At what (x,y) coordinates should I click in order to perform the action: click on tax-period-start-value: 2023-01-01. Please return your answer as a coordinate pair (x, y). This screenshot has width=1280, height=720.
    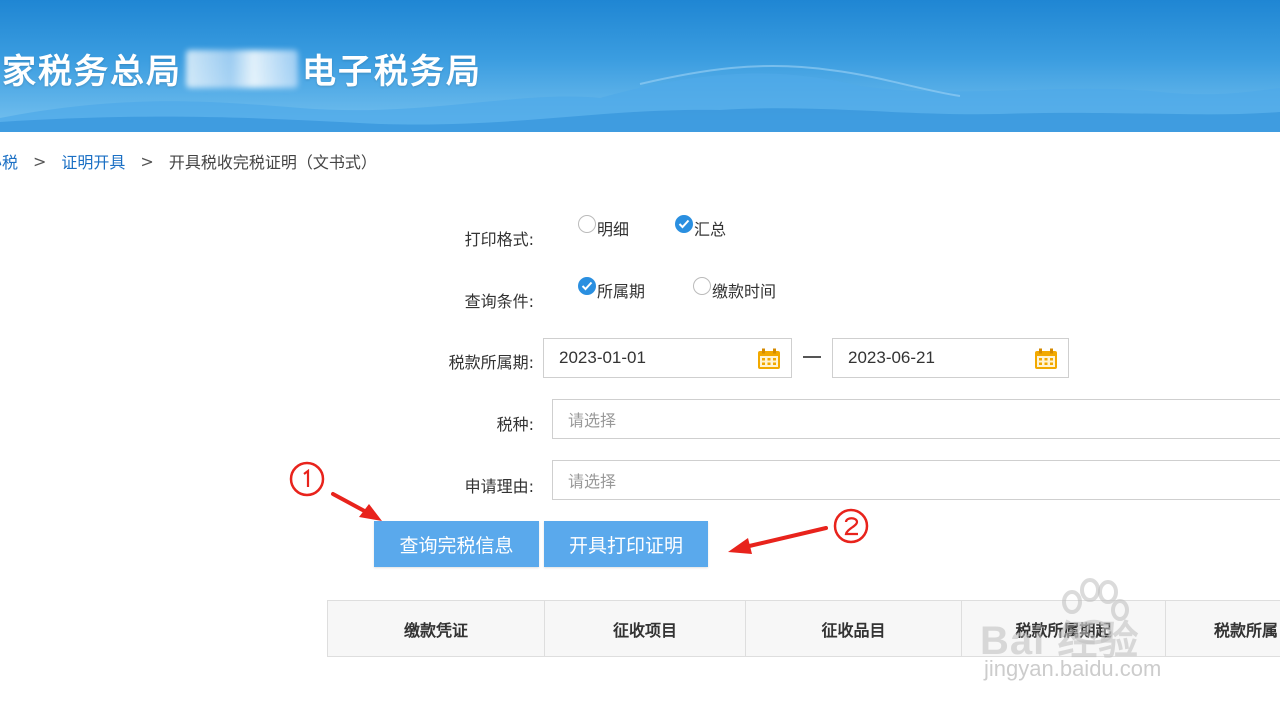
    Looking at the image, I should click on (602, 357).